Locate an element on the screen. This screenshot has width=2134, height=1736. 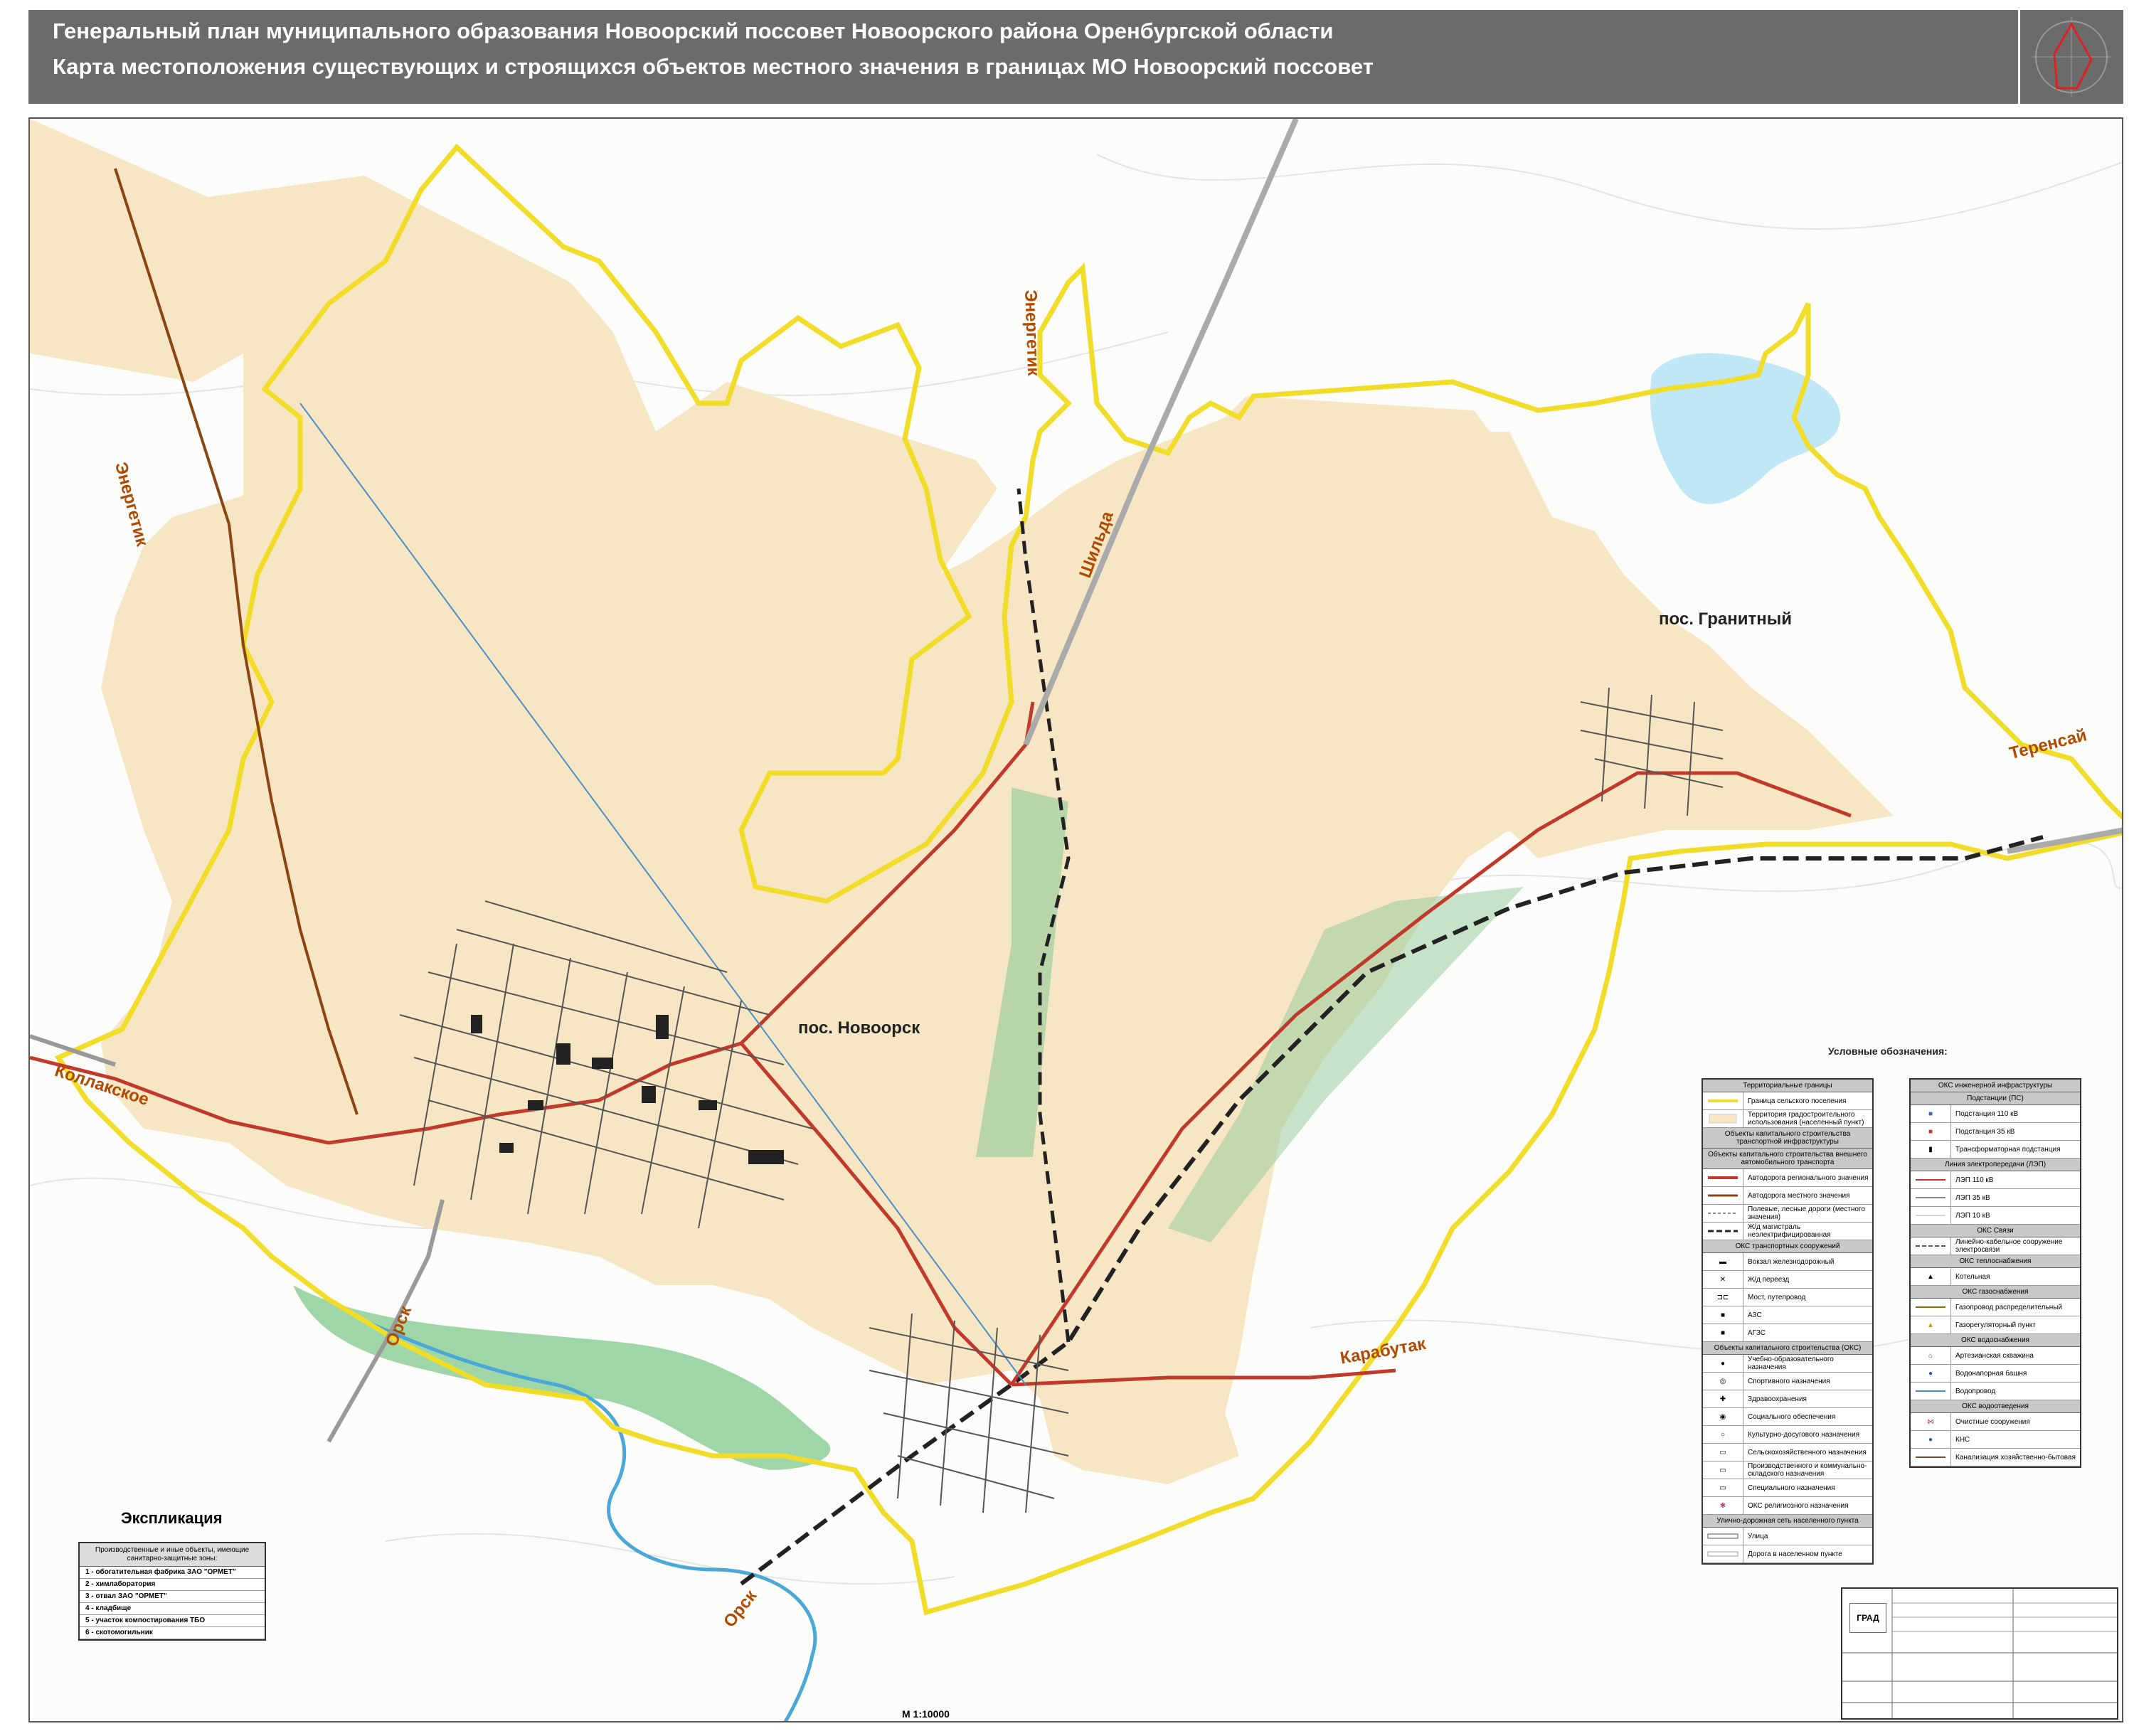
explication-item: 6 - скотомогильник is located at coordinates (172, 1633).